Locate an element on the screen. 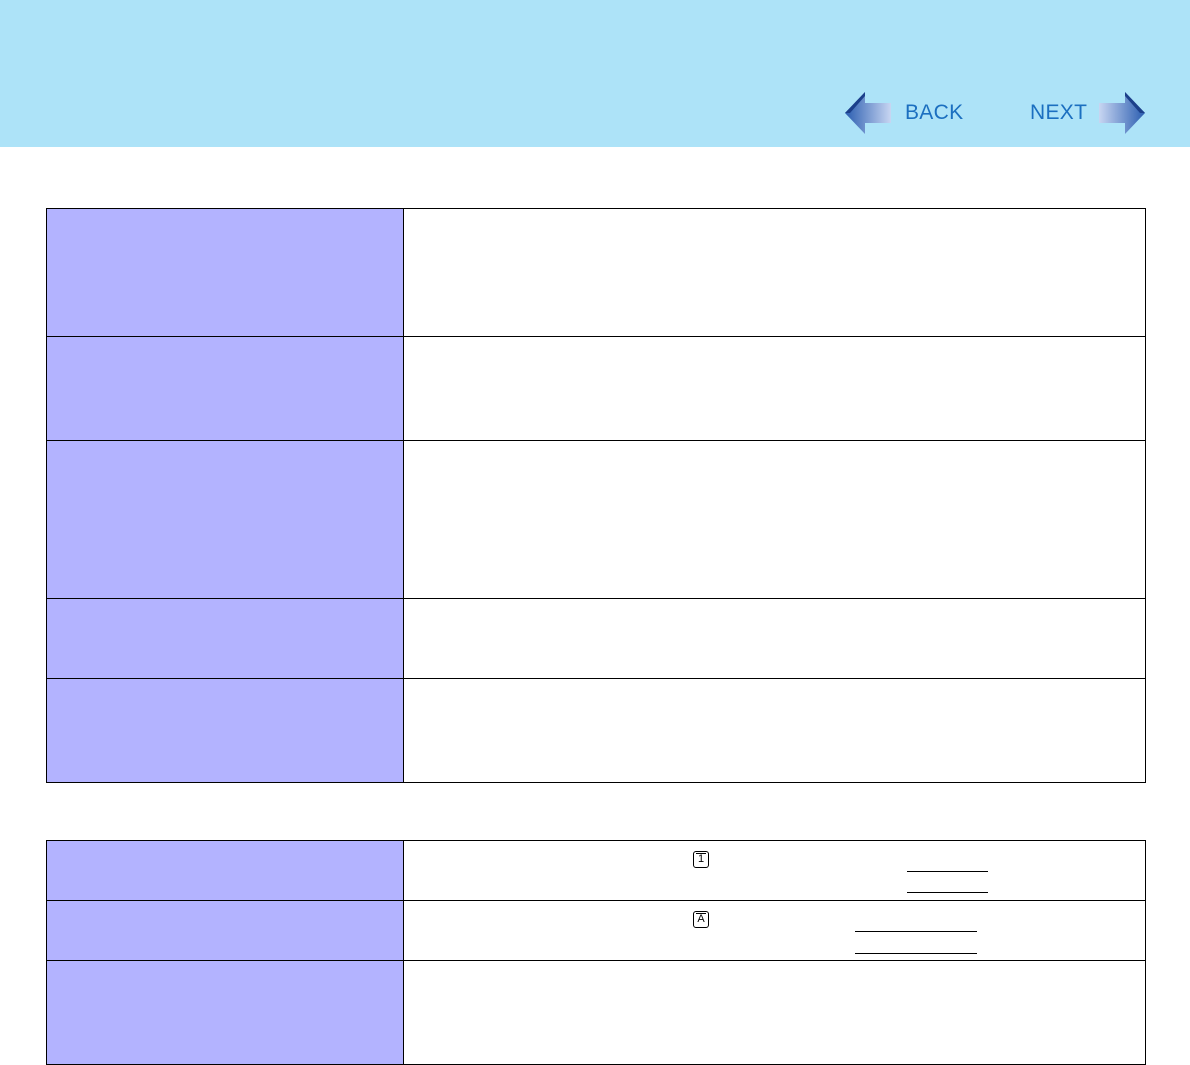 This screenshot has width=1190, height=1065. table-row: A is located at coordinates (596, 930).